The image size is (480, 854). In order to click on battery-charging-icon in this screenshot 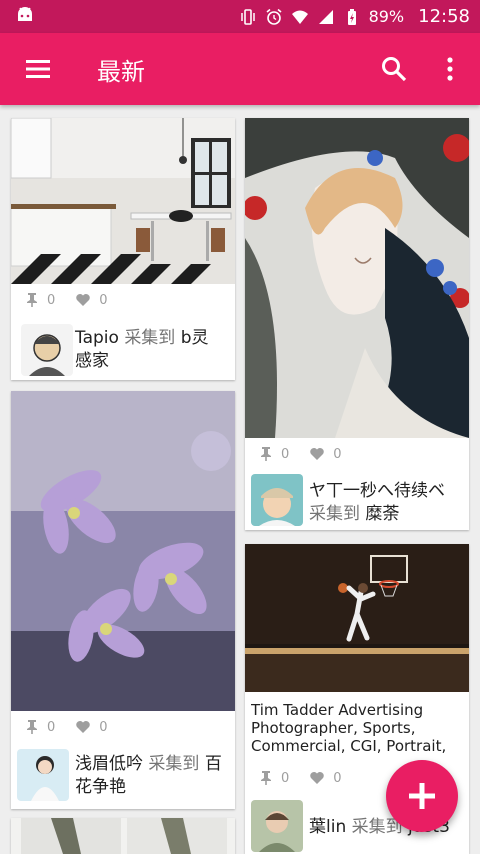, I will do `click(351, 16)`.